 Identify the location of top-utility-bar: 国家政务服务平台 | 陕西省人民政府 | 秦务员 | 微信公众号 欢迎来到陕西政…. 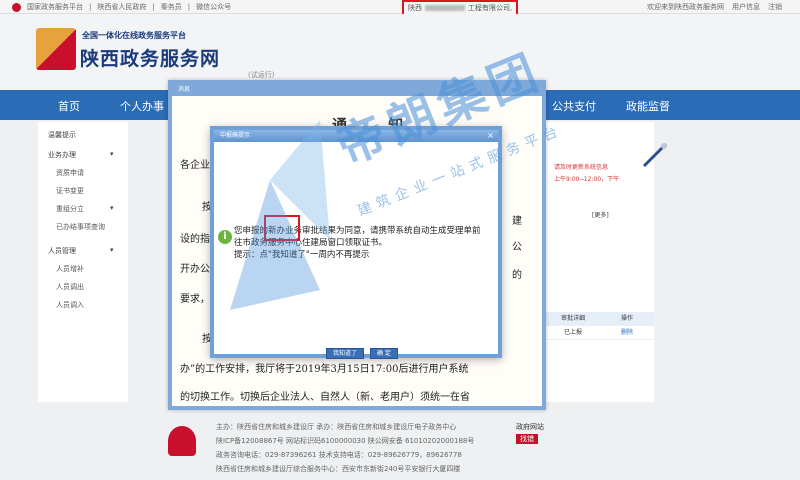
(400, 7).